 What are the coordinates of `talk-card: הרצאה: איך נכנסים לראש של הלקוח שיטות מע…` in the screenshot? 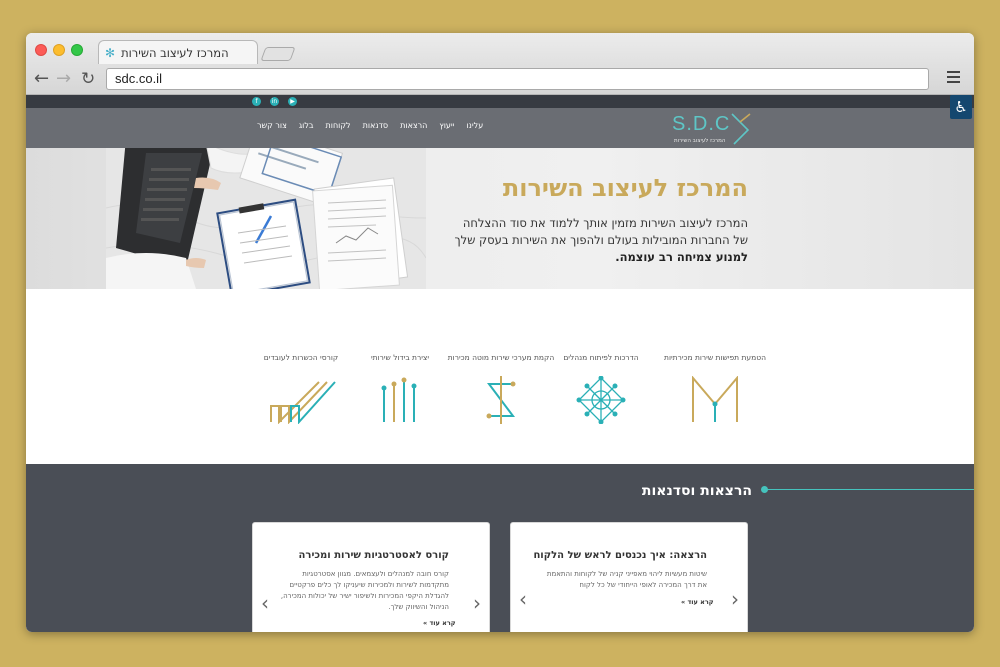 It's located at (629, 577).